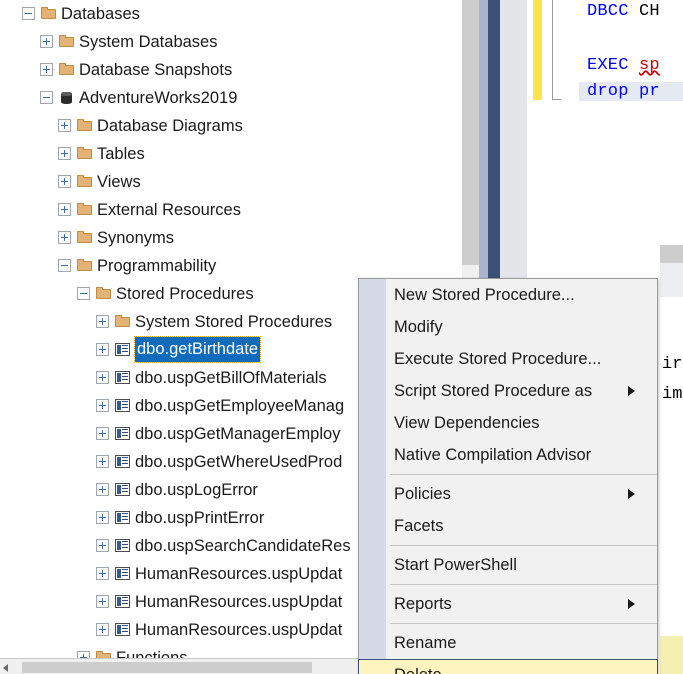 The image size is (683, 674). What do you see at coordinates (455, 565) in the screenshot?
I see `context-menu-item-label: Start PowerShell` at bounding box center [455, 565].